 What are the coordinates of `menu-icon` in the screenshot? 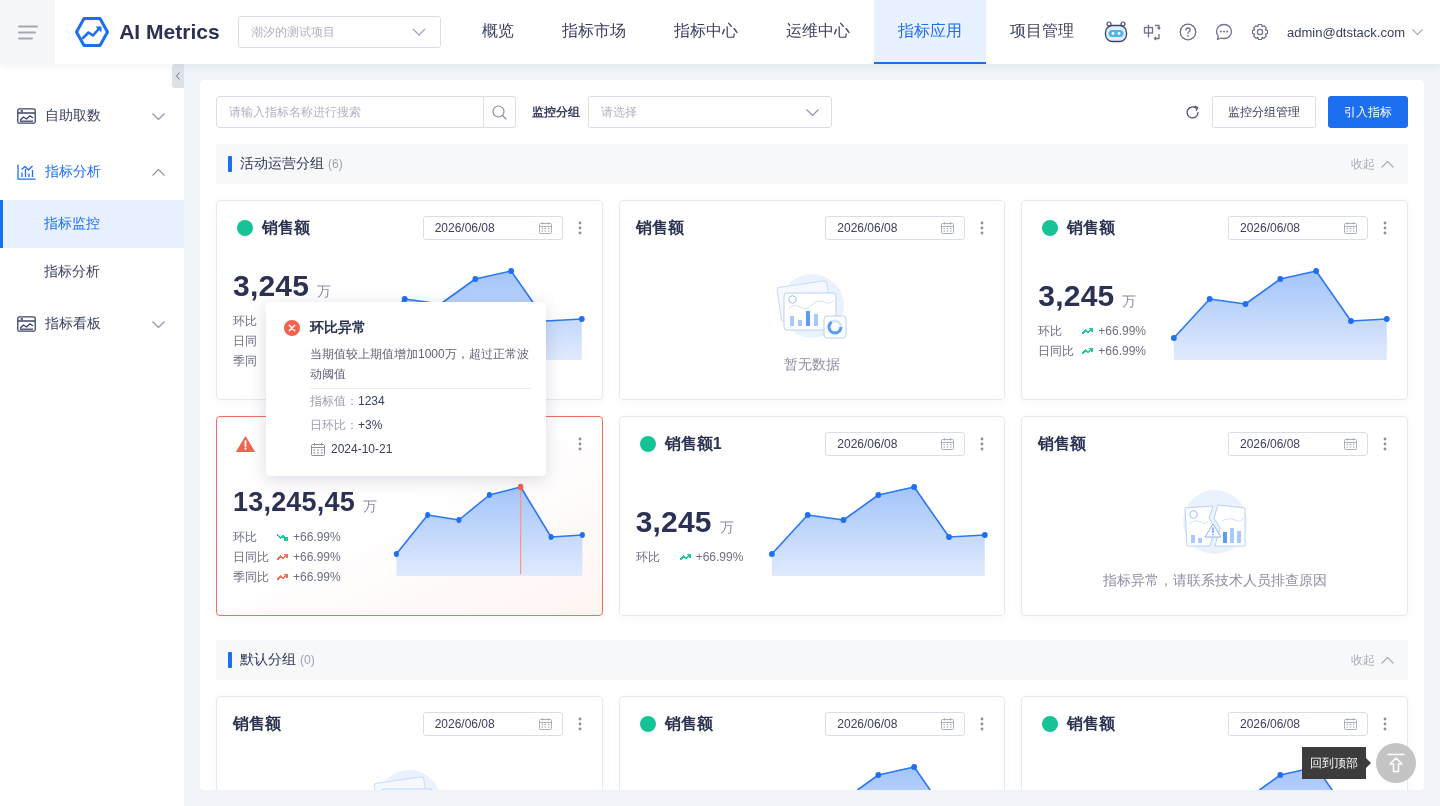 It's located at (27, 32).